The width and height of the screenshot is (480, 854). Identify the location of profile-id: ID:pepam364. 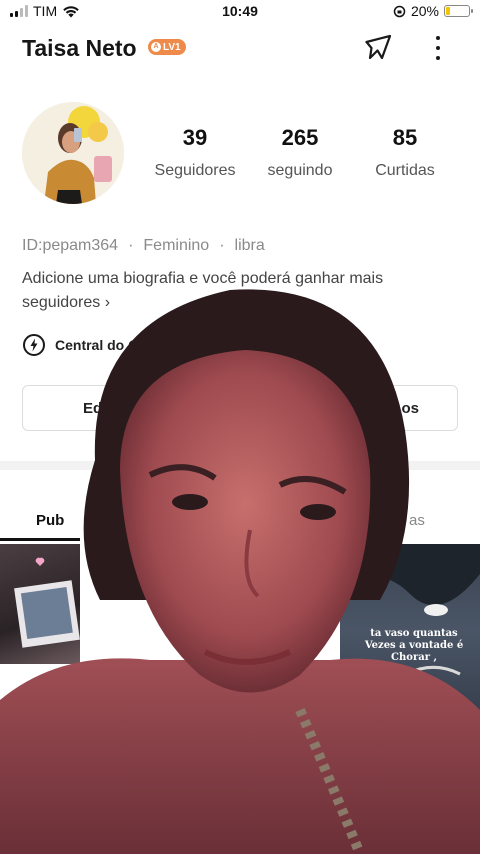
(70, 246).